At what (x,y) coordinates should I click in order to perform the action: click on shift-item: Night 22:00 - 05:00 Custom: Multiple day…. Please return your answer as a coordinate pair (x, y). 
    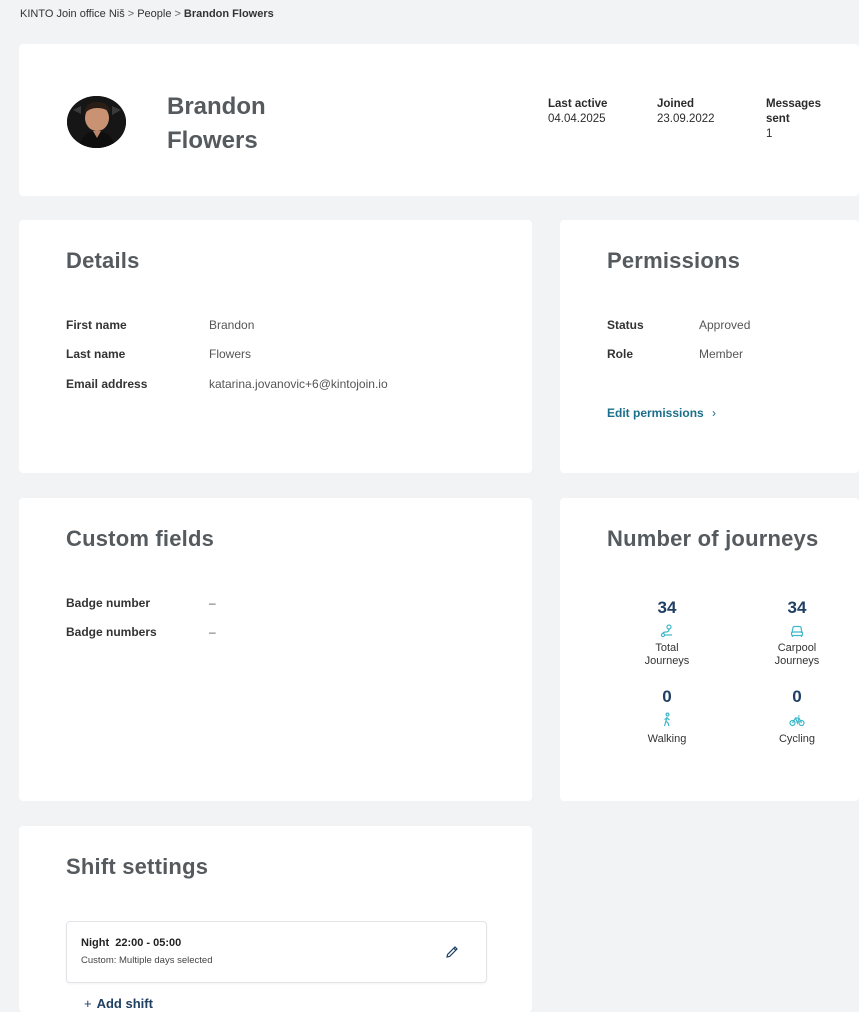
    Looking at the image, I should click on (276, 952).